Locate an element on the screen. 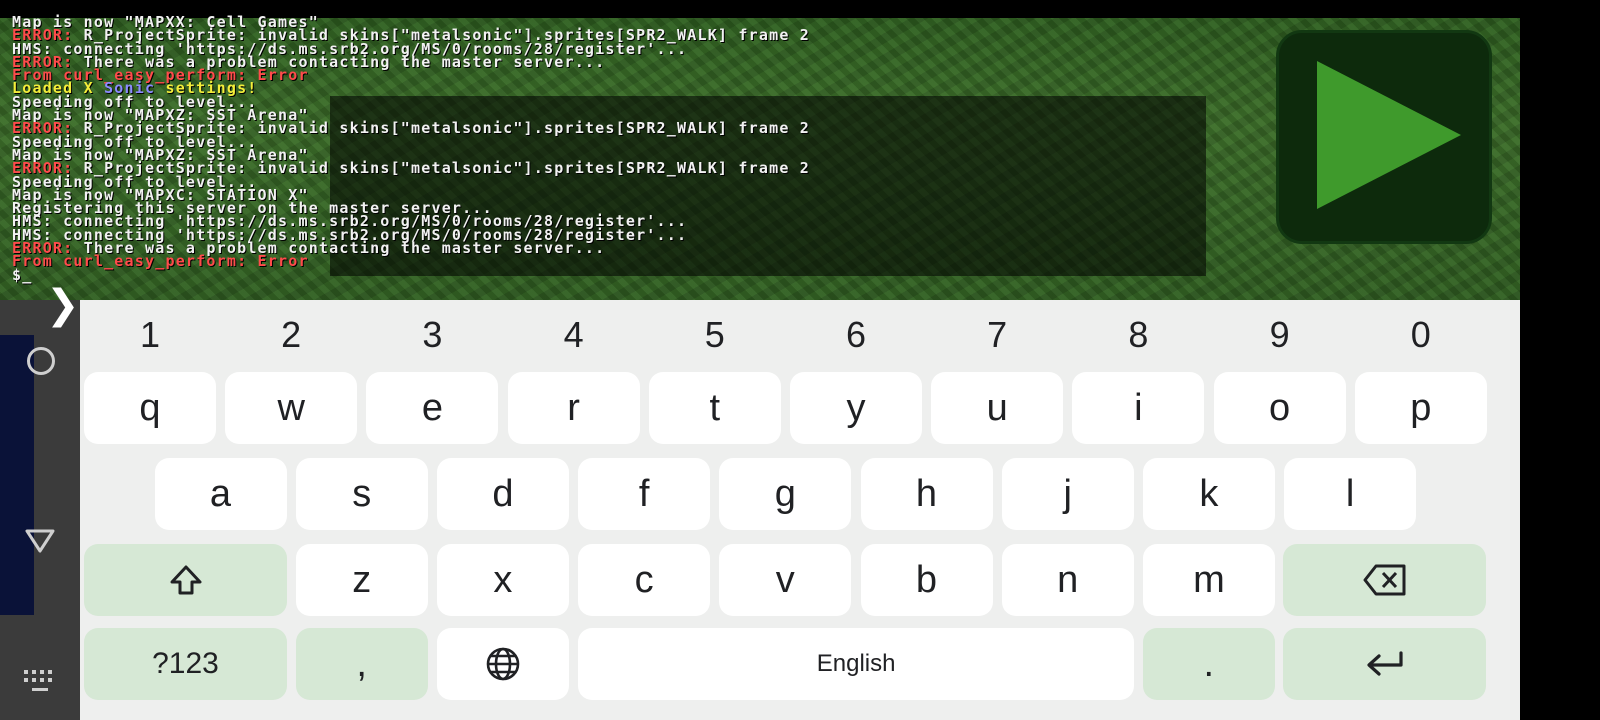 This screenshot has height=720, width=1600. period-key-label: . is located at coordinates (1209, 663).